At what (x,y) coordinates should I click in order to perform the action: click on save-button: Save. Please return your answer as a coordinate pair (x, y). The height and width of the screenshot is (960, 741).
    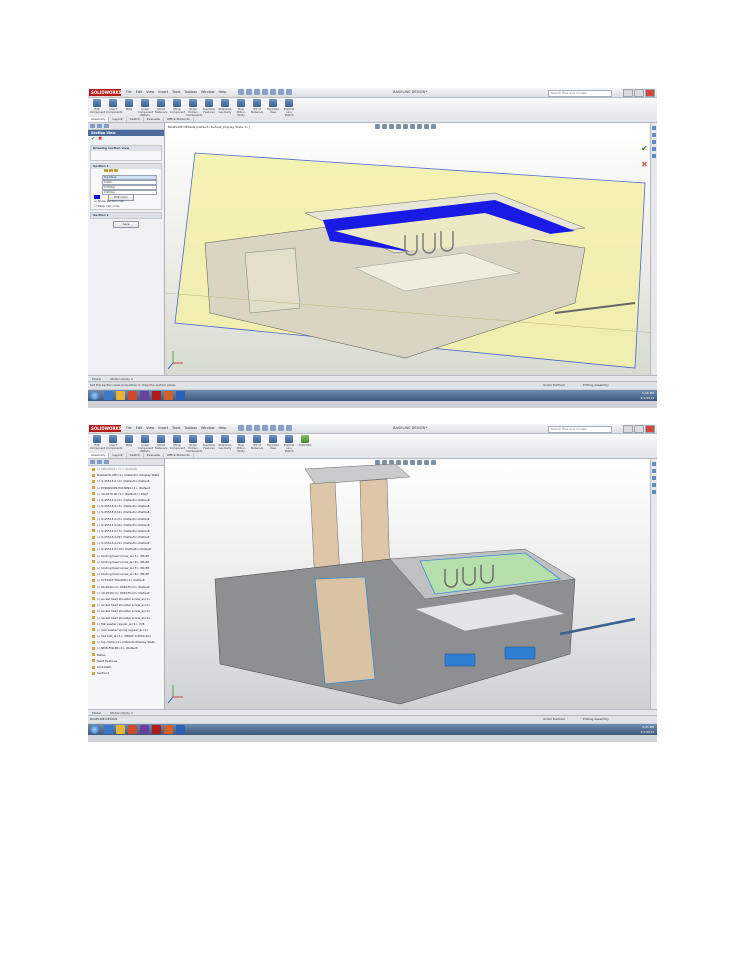
    Looking at the image, I should click on (126, 224).